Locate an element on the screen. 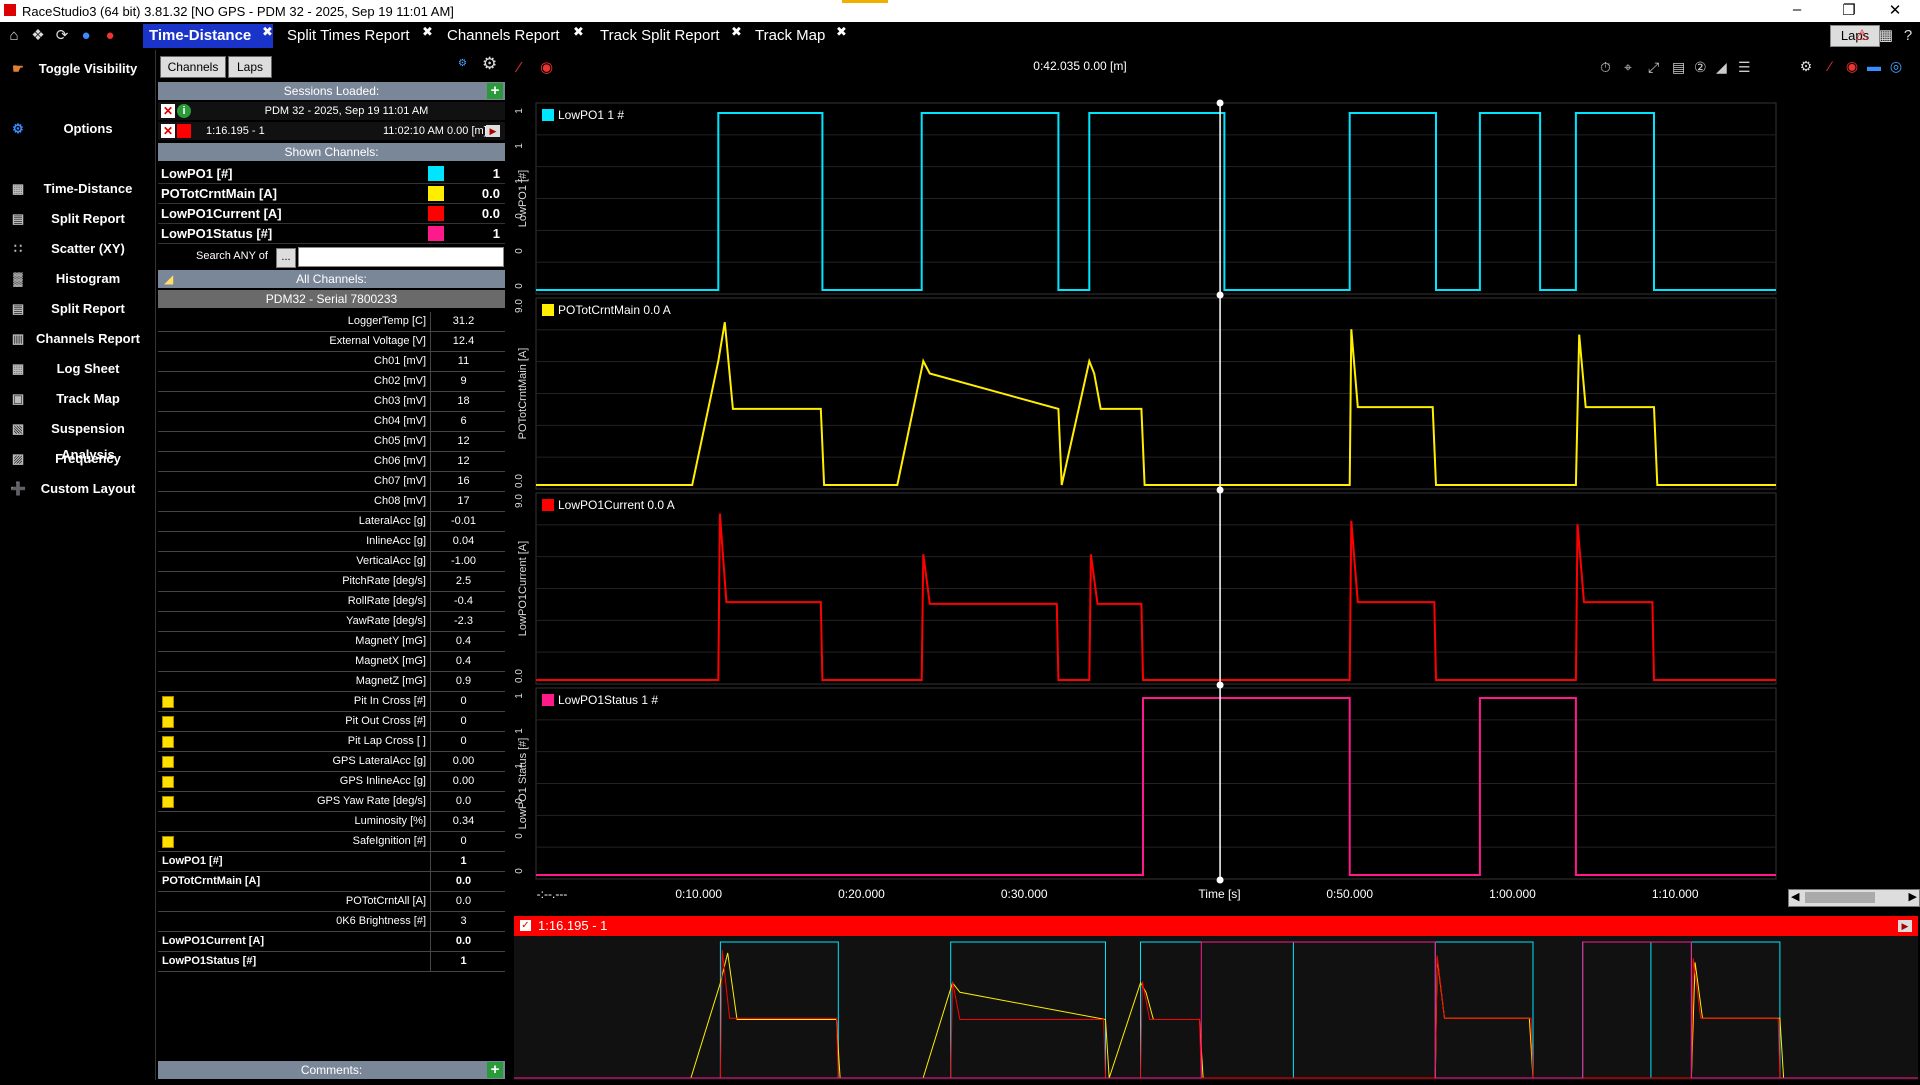  refresh-icon: ⟳ is located at coordinates (62, 36).